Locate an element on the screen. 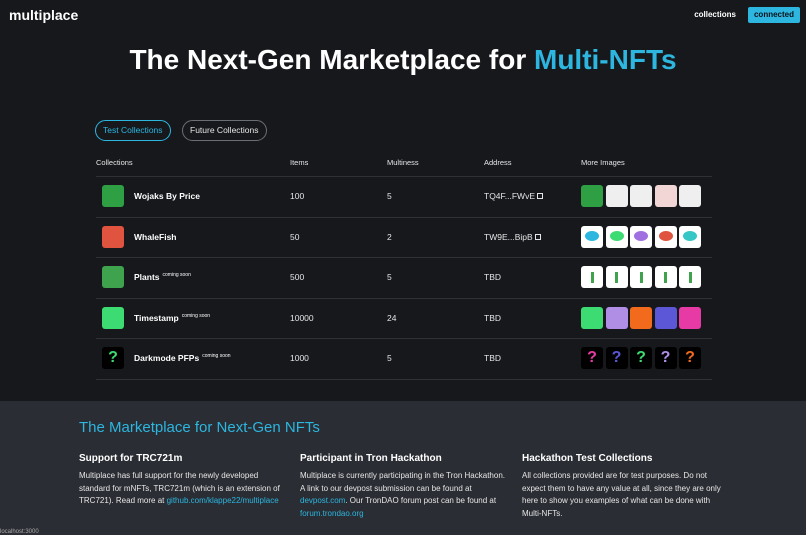 This screenshot has height=535, width=806. header-collections: Collections is located at coordinates (114, 162).